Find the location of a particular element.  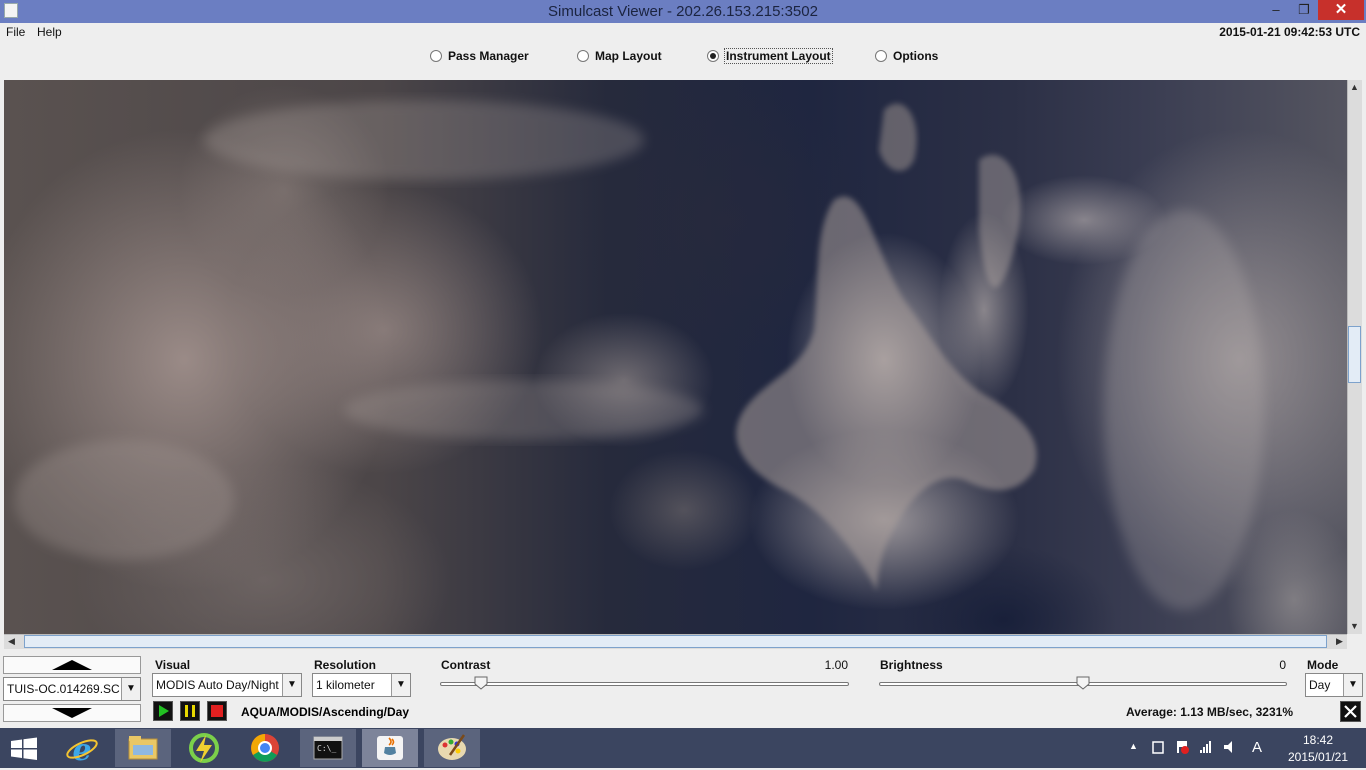

mode-value: Day is located at coordinates (1320, 685).